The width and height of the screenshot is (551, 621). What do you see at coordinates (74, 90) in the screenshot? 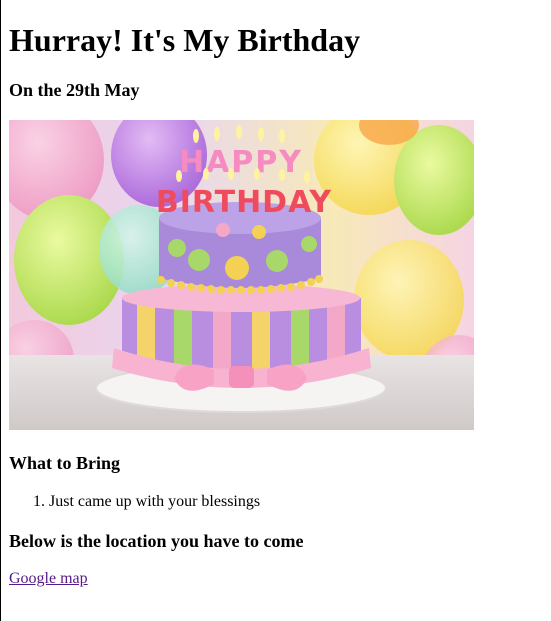
I see `date-subtitle: On the 29th May` at bounding box center [74, 90].